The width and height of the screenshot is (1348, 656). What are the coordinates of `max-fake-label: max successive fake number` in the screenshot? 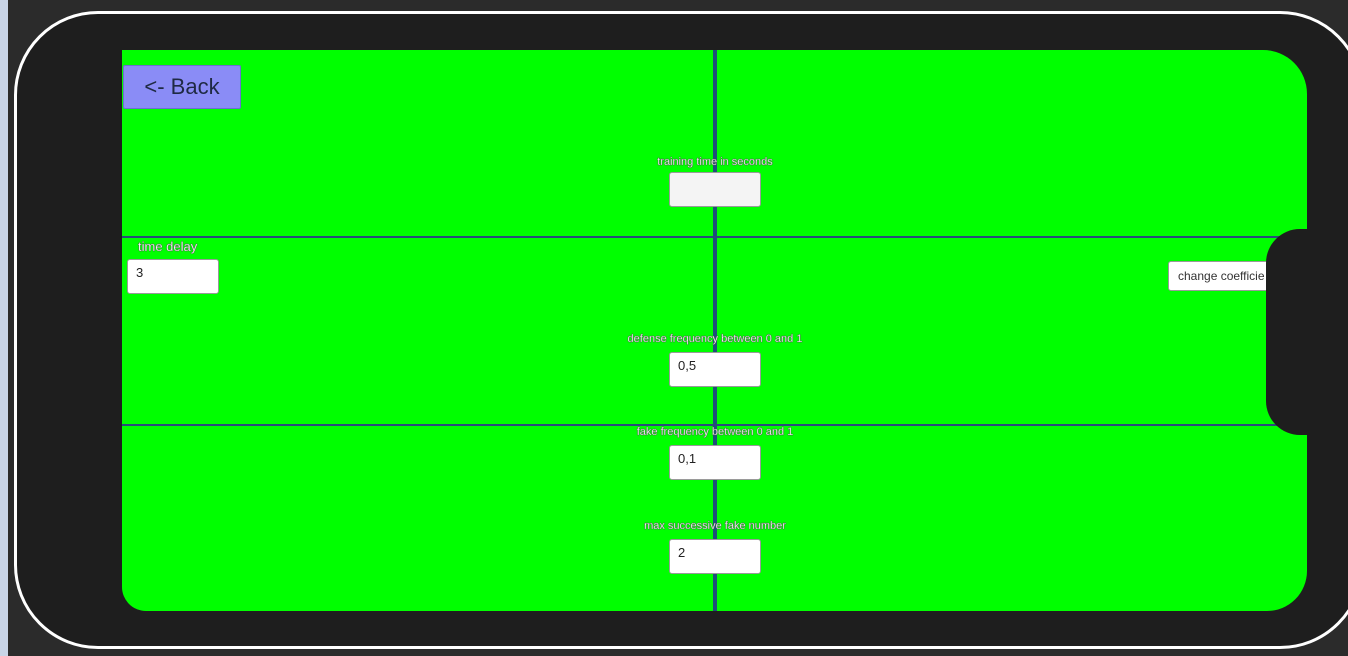 It's located at (715, 526).